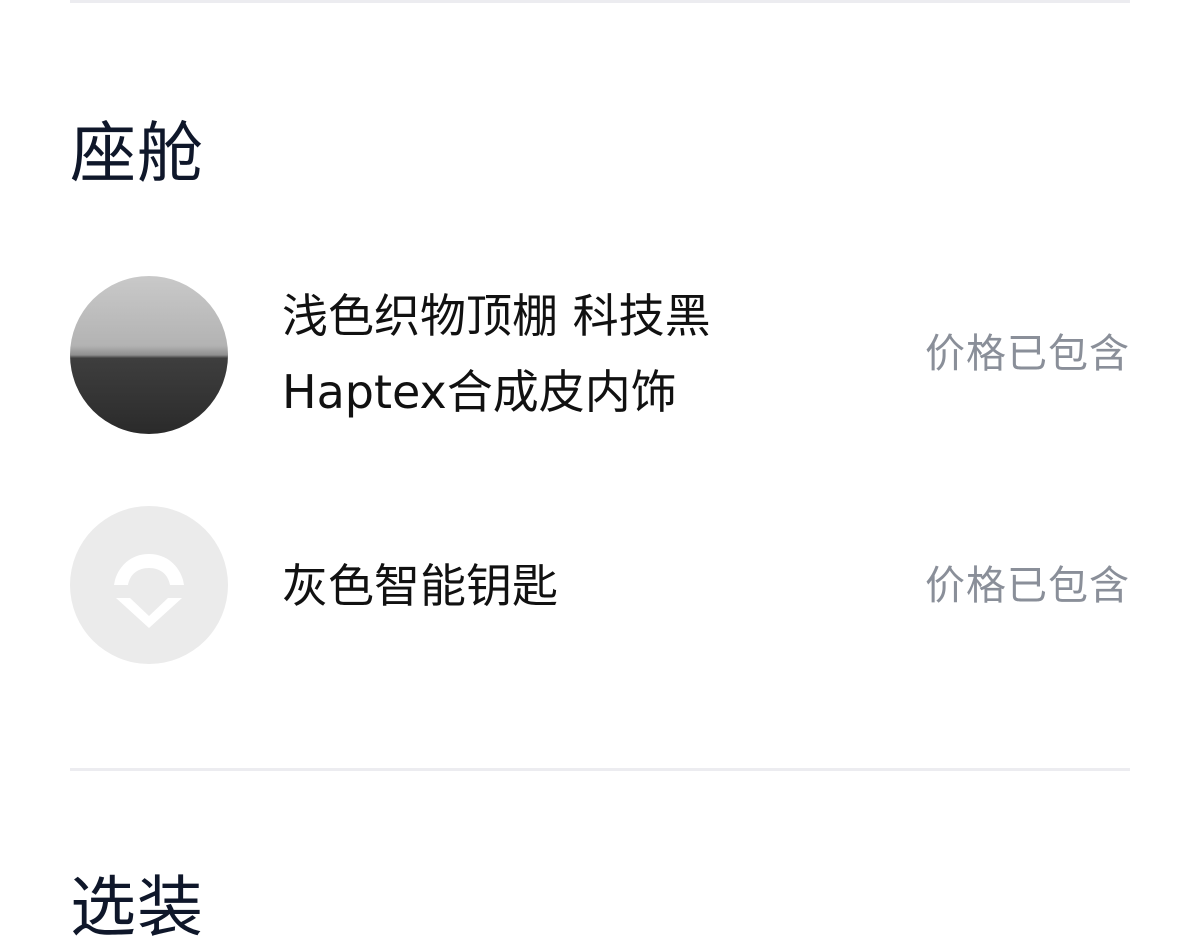  What do you see at coordinates (496, 354) in the screenshot?
I see `cabin-item-label: 浅色织物顶棚 科技黑 Haptex合成皮内饰` at bounding box center [496, 354].